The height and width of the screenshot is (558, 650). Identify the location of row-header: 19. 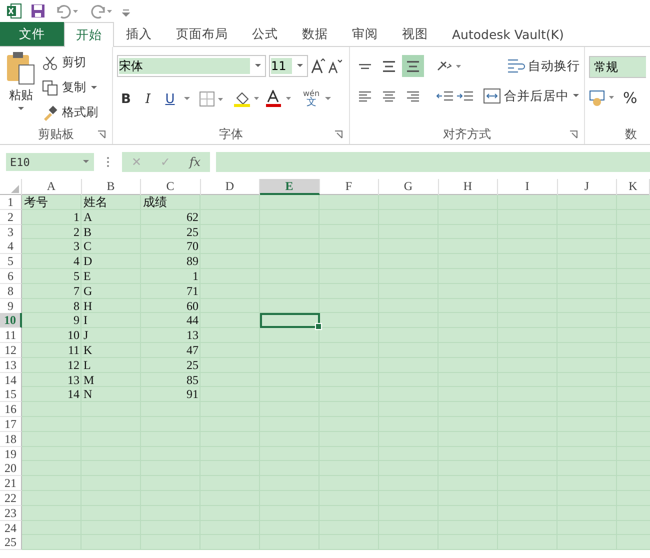
(11, 454).